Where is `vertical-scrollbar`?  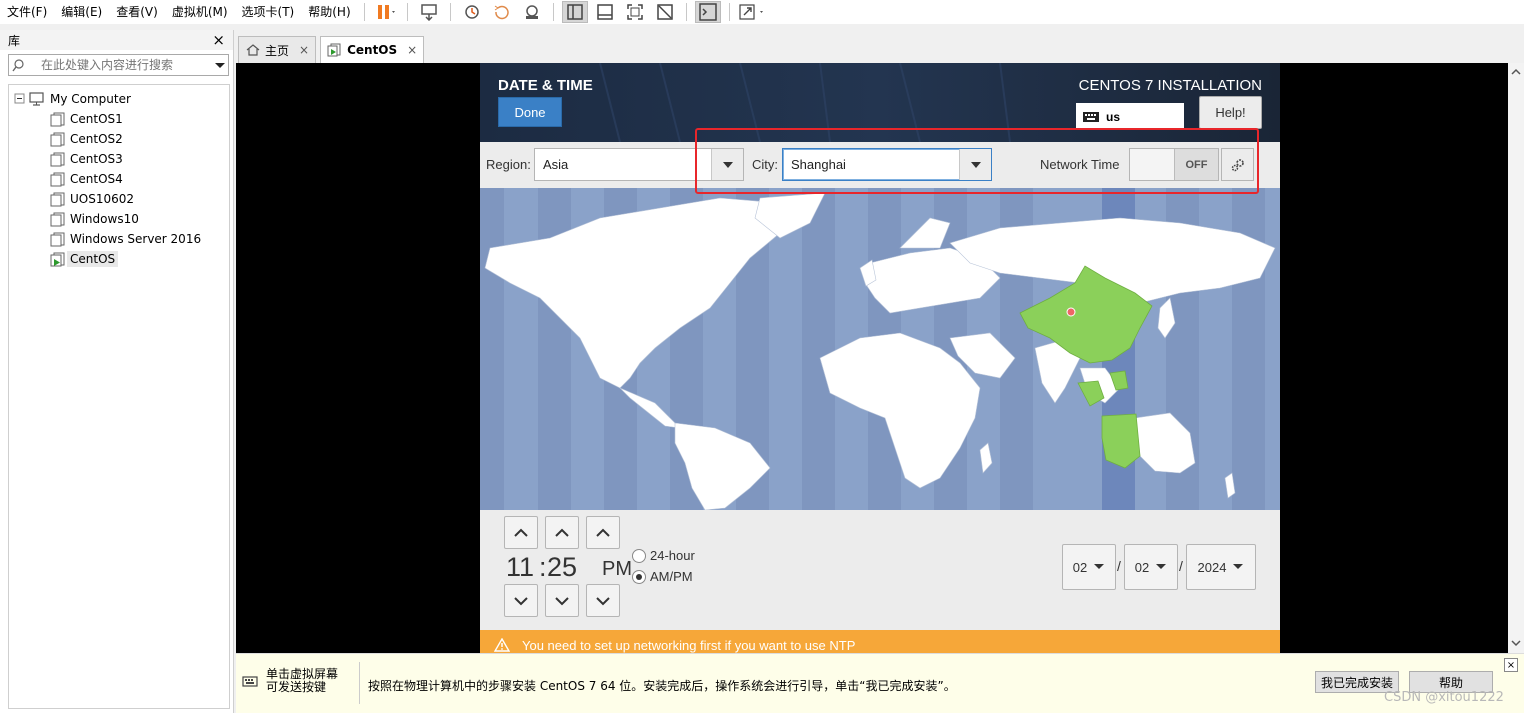
vertical-scrollbar is located at coordinates (1516, 358).